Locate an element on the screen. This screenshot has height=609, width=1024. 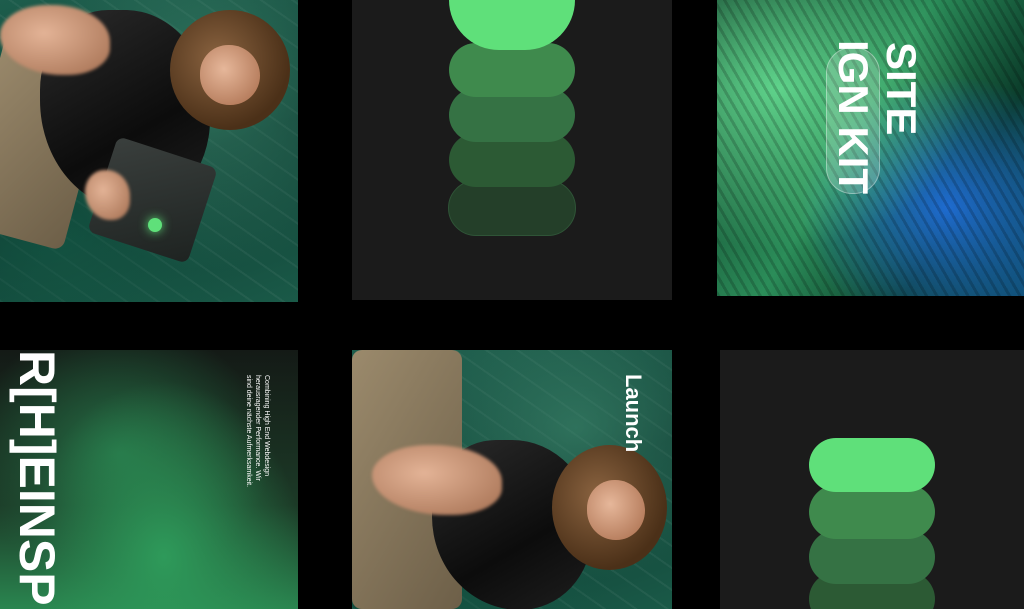
laptop-logo-dot is located at coordinates (155, 225).